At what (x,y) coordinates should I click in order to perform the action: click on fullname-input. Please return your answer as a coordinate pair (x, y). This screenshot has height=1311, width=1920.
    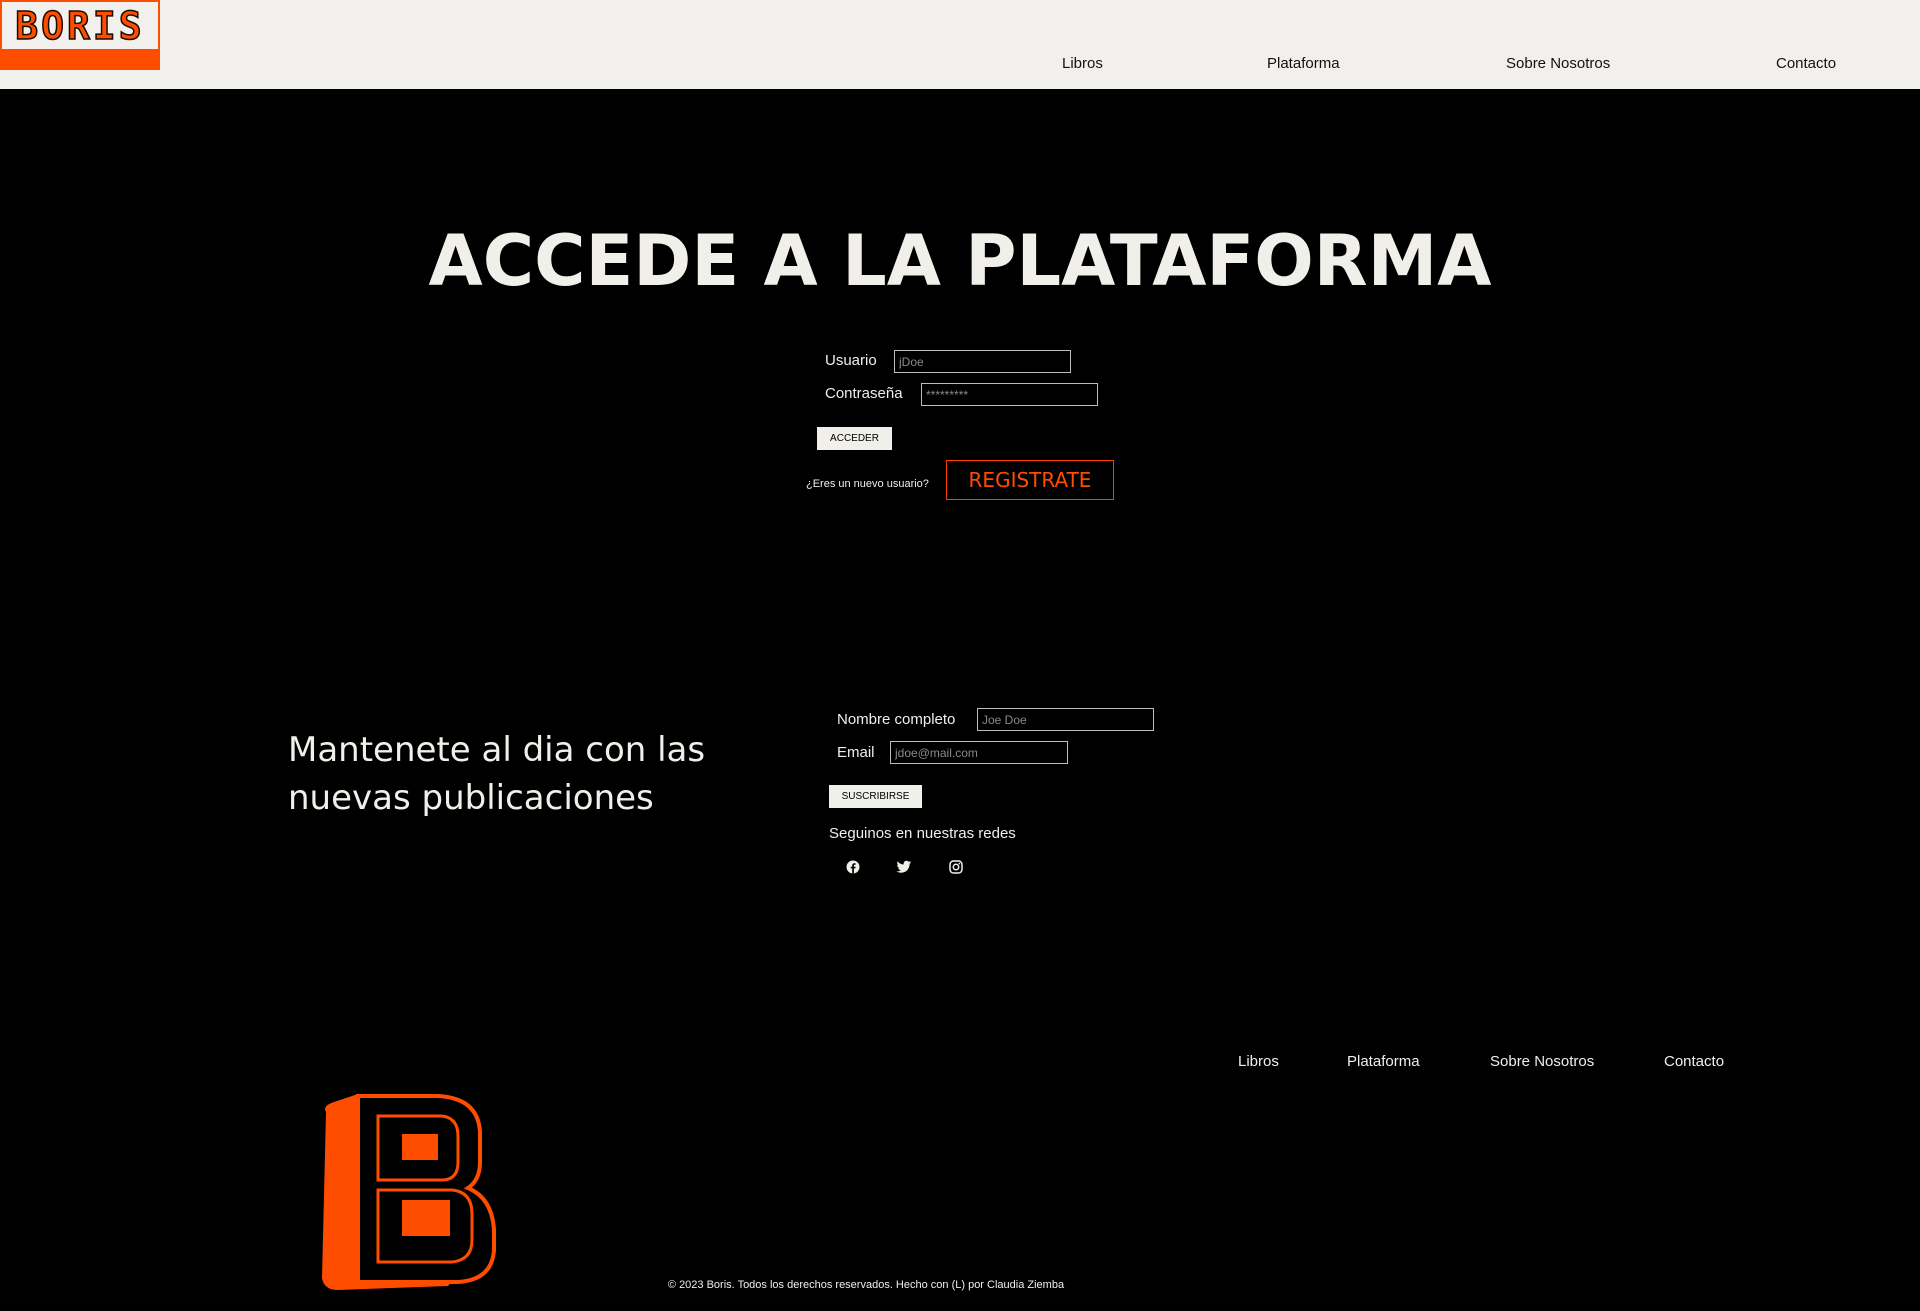
    Looking at the image, I should click on (1065, 719).